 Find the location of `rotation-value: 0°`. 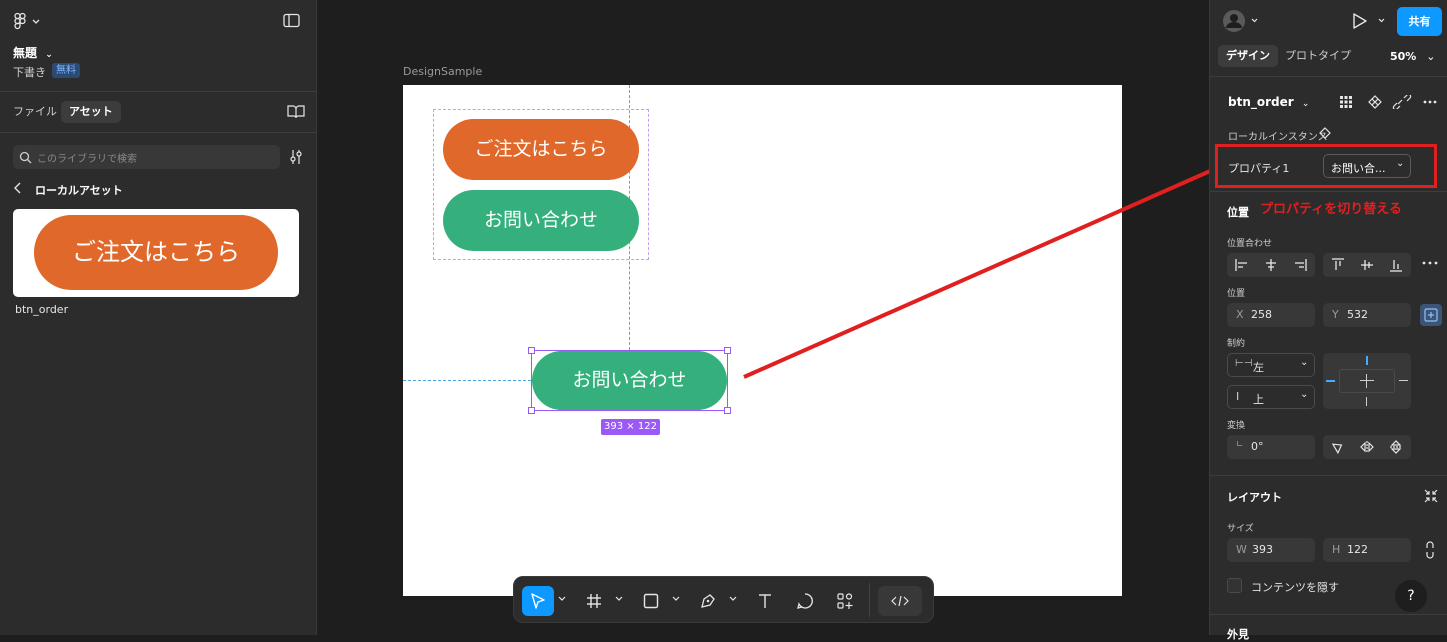

rotation-value: 0° is located at coordinates (1257, 446).